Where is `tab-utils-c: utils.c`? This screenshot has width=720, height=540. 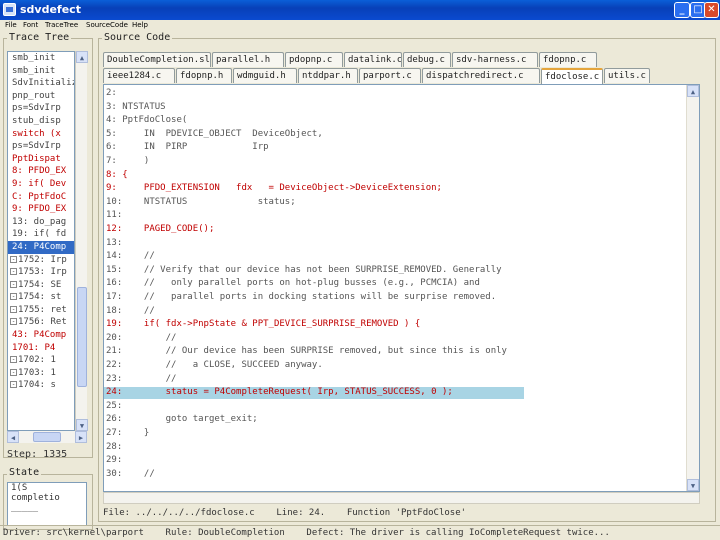
tab-utils-c: utils.c is located at coordinates (627, 75).